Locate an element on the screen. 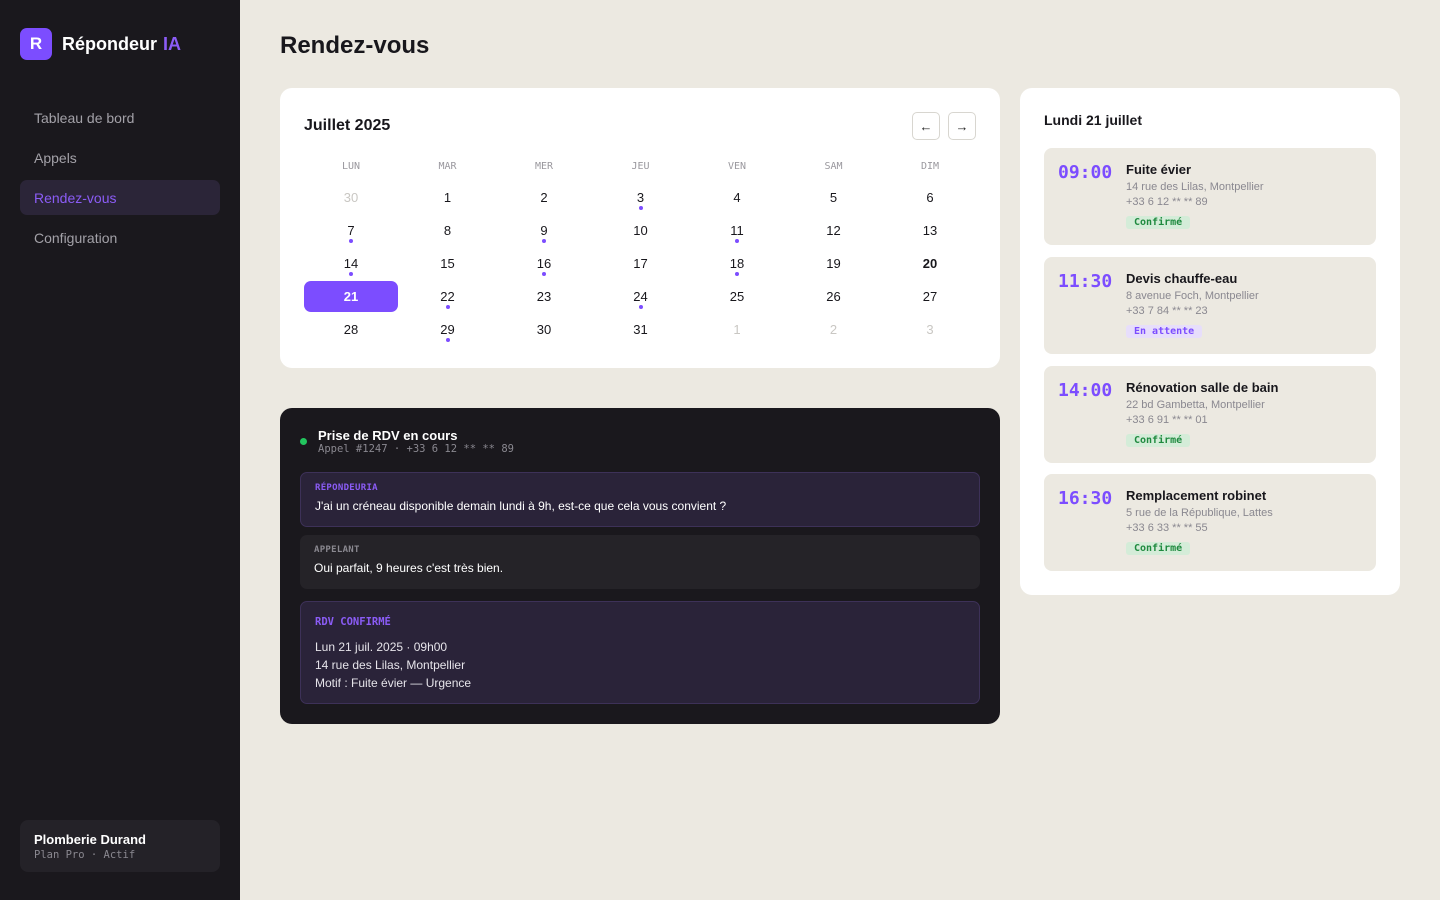 The image size is (1440, 900). calendar-day-number: 21 is located at coordinates (351, 296).